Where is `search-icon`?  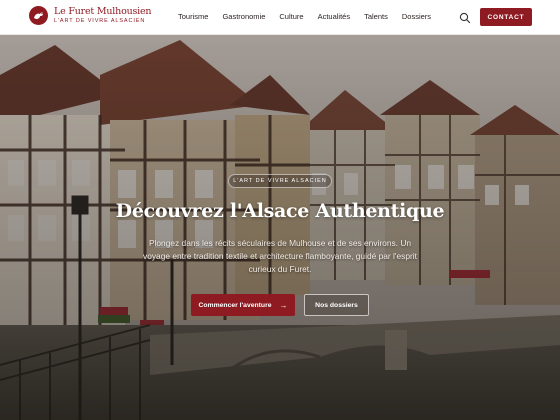 search-icon is located at coordinates (465, 17).